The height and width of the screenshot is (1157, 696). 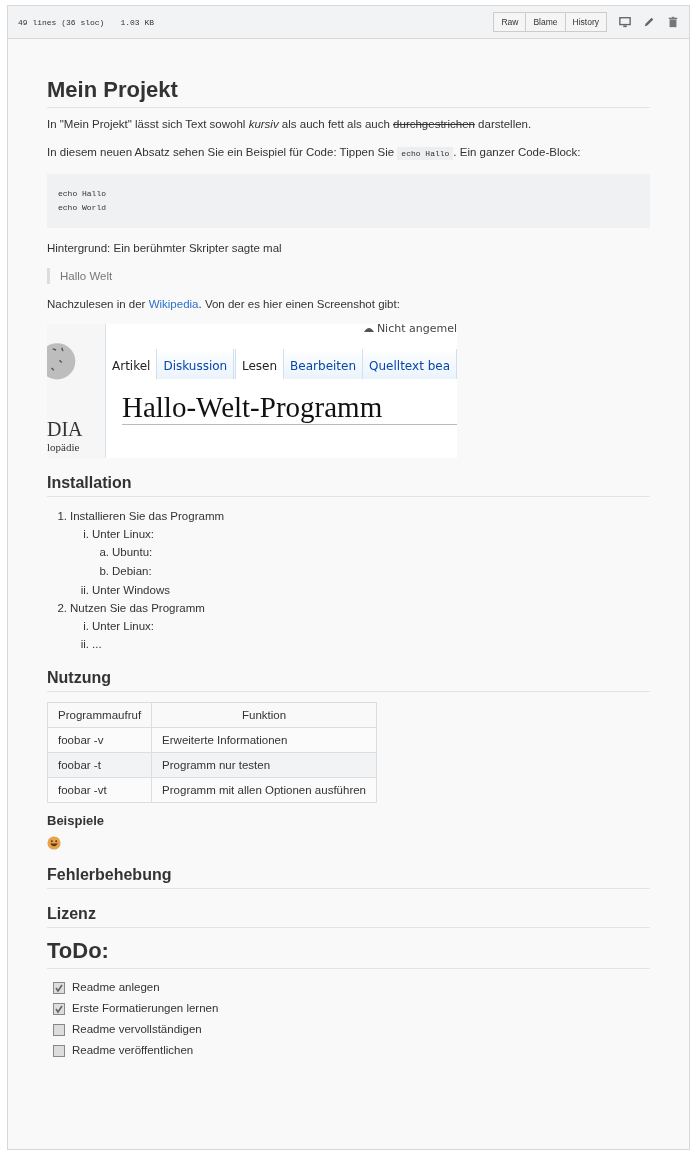 I want to click on paragraph: Nachzulesen in der Wikipedia. Von der es hier einen Screenshot gibt:, so click(x=224, y=304).